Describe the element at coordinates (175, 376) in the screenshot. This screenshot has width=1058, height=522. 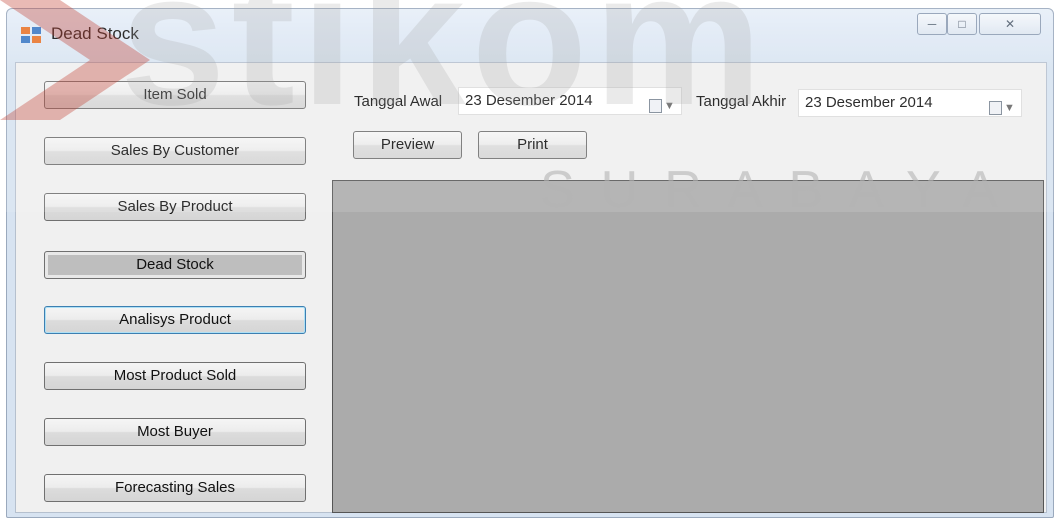
I see `most-product-sold-button: Most Product Sold` at that location.